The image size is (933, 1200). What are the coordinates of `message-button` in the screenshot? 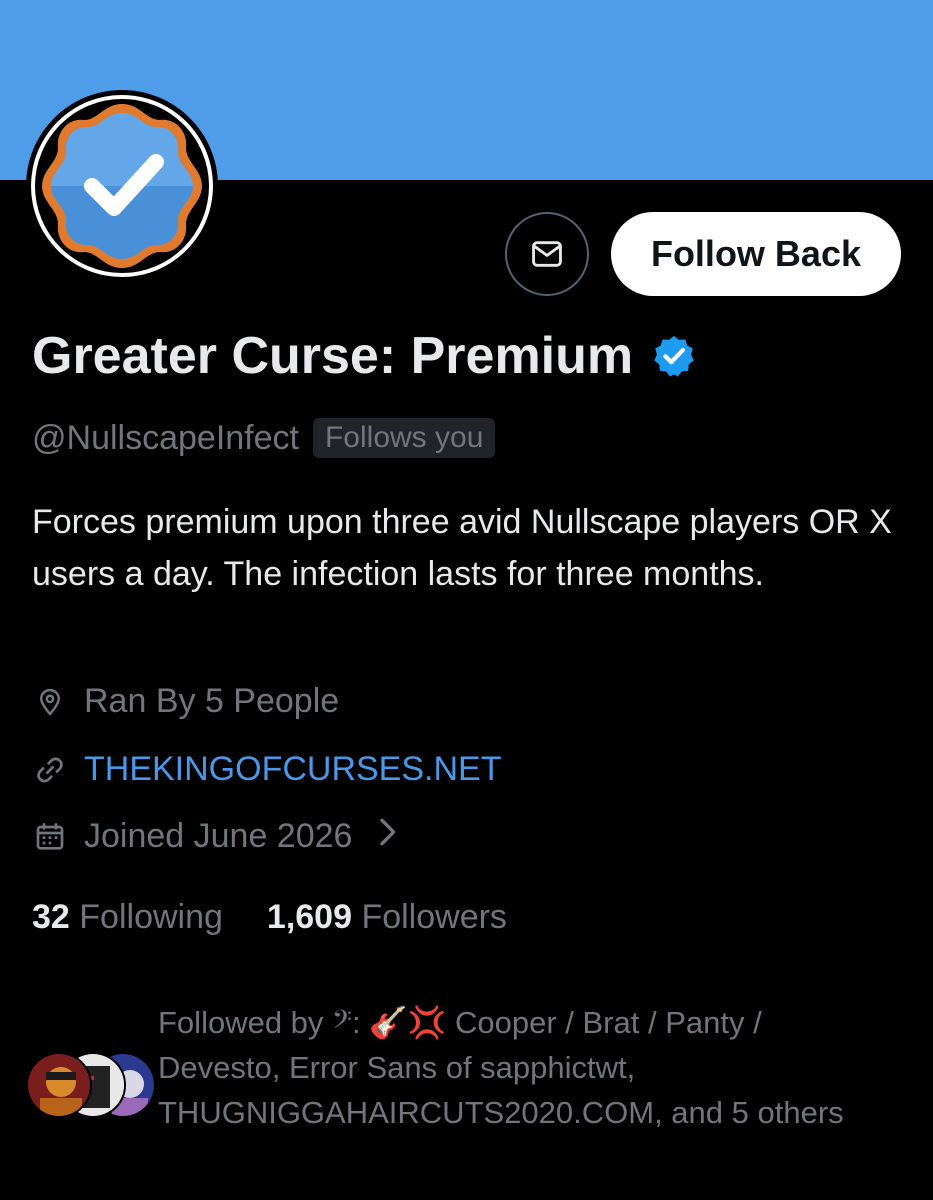 It's located at (546, 254).